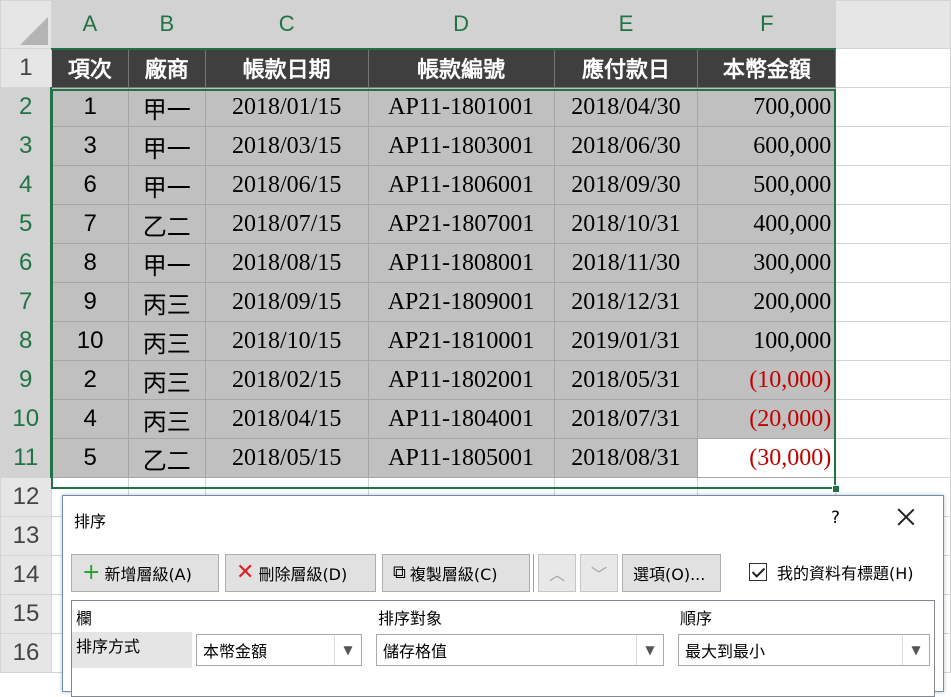 The height and width of the screenshot is (697, 951). What do you see at coordinates (89, 380) in the screenshot?
I see `cell-item: 2` at bounding box center [89, 380].